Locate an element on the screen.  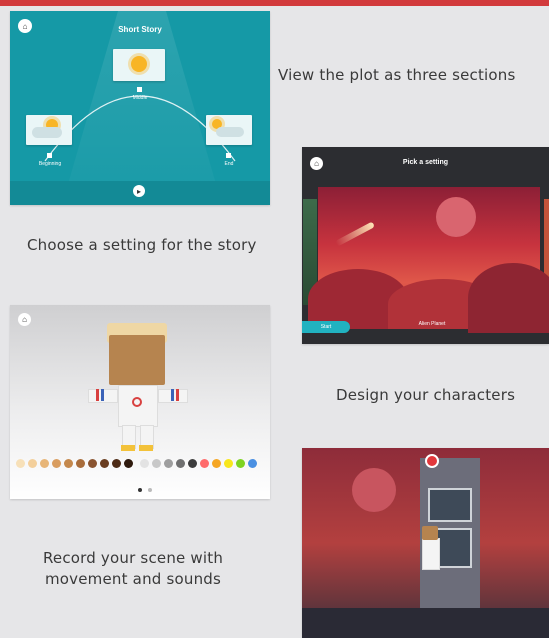
middle-node is located at coordinates (139, 89).